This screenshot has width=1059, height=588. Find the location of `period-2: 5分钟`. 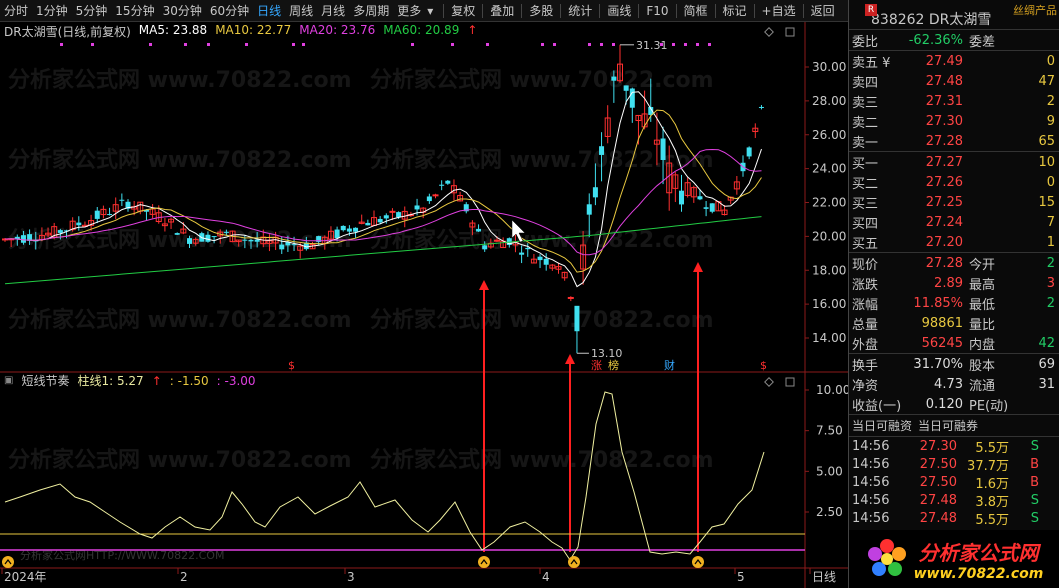

period-2: 5分钟 is located at coordinates (92, 11).